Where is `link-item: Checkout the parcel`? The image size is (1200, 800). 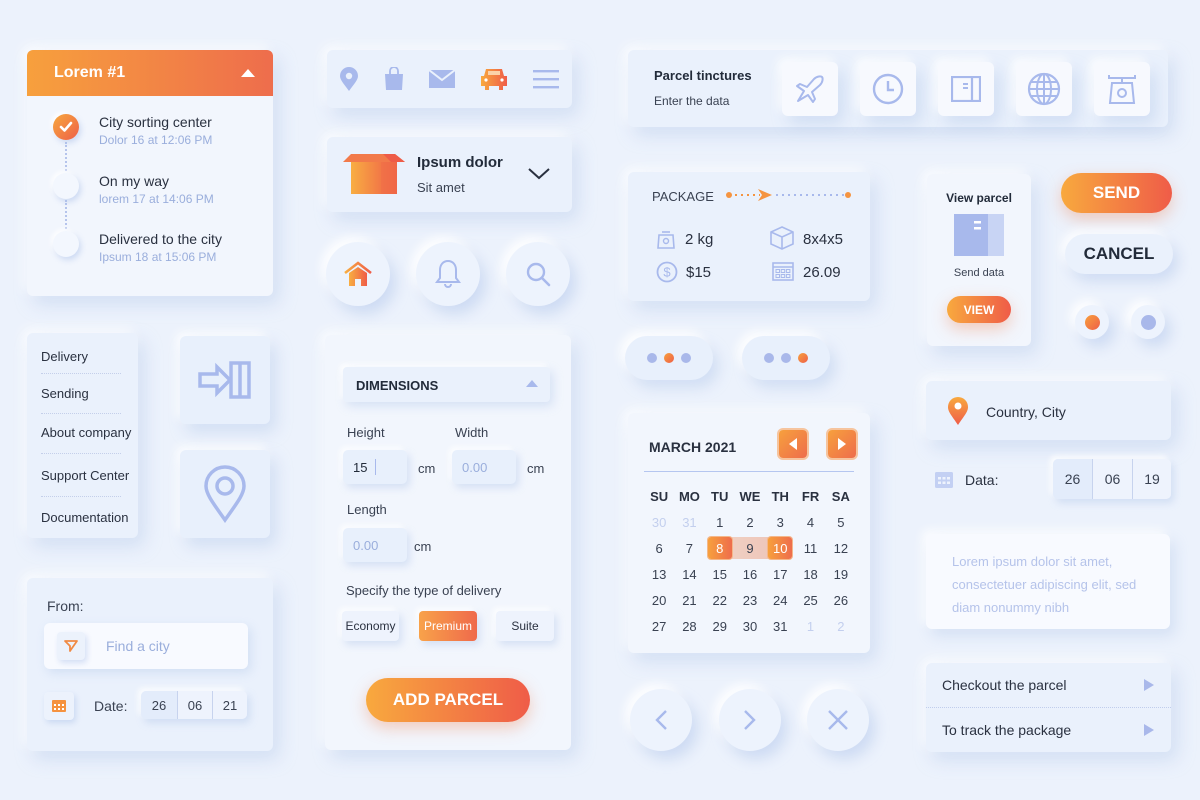
link-item: Checkout the parcel is located at coordinates (1048, 685).